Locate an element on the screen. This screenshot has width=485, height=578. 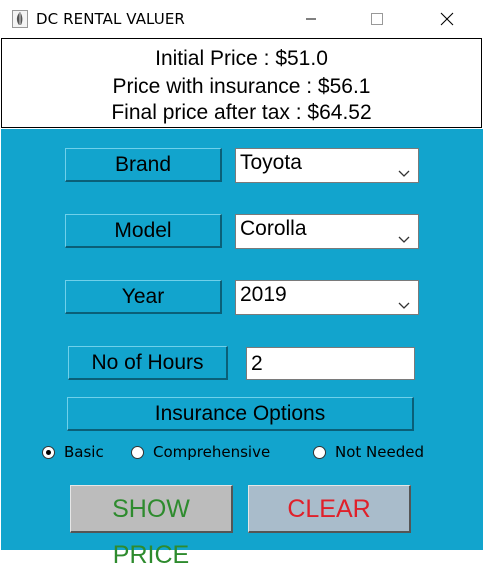
hours-label-button: No of Hours is located at coordinates (148, 363).